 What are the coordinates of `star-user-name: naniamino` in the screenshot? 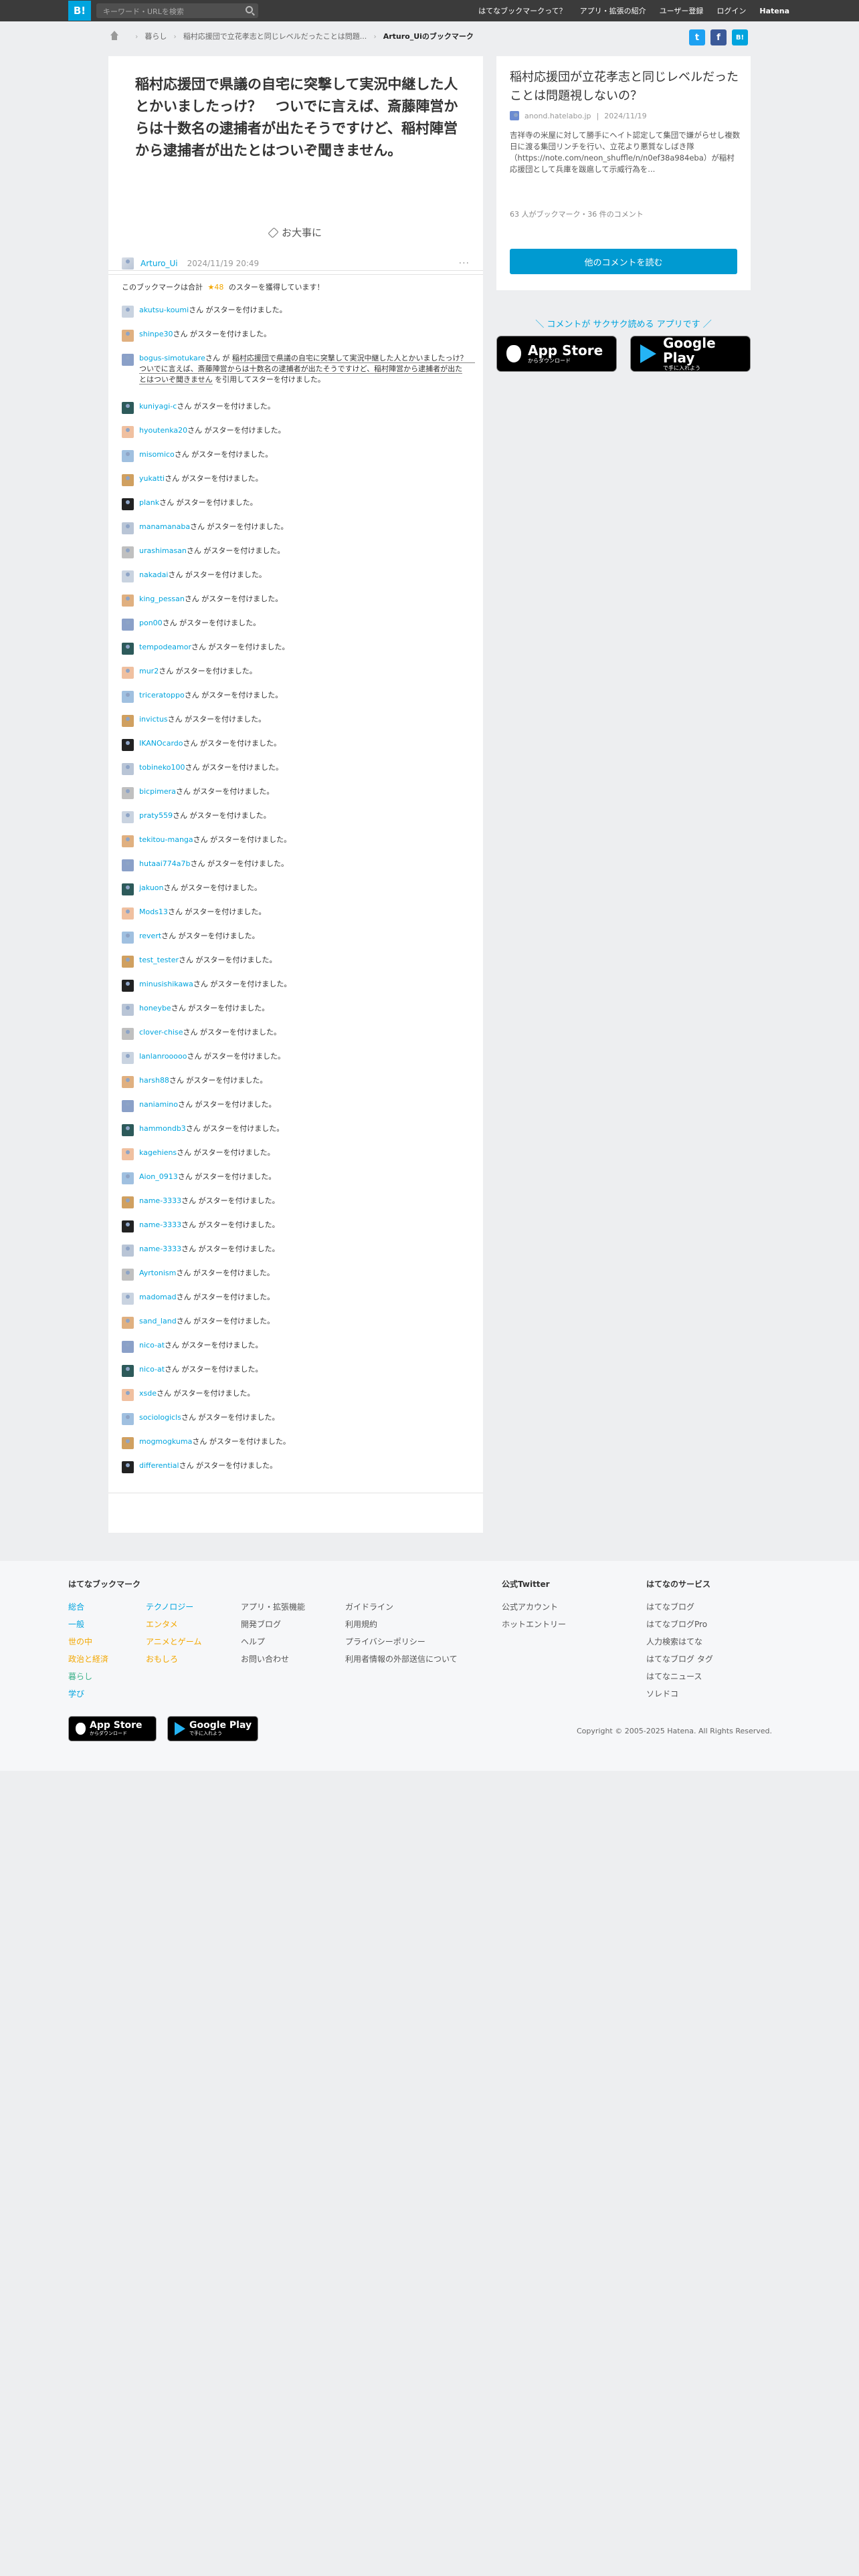 It's located at (158, 1104).